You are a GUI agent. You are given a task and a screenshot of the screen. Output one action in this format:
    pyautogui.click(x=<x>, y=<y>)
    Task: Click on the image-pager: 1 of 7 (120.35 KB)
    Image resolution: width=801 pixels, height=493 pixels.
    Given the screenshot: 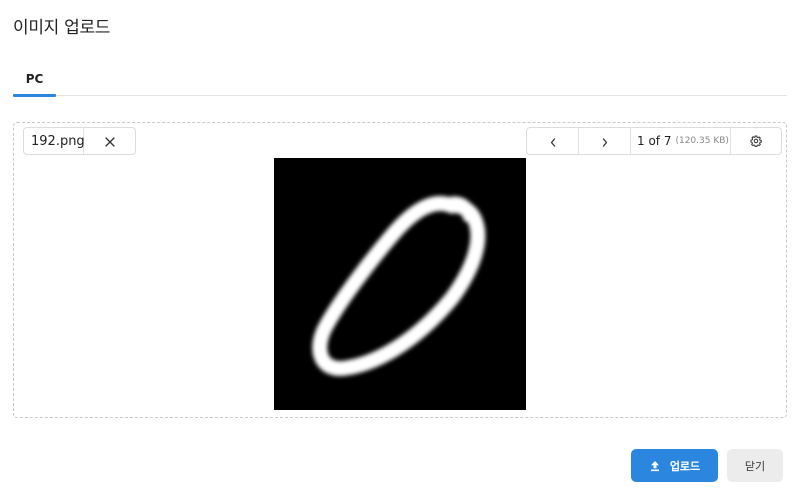 What is the action you would take?
    pyautogui.click(x=654, y=141)
    